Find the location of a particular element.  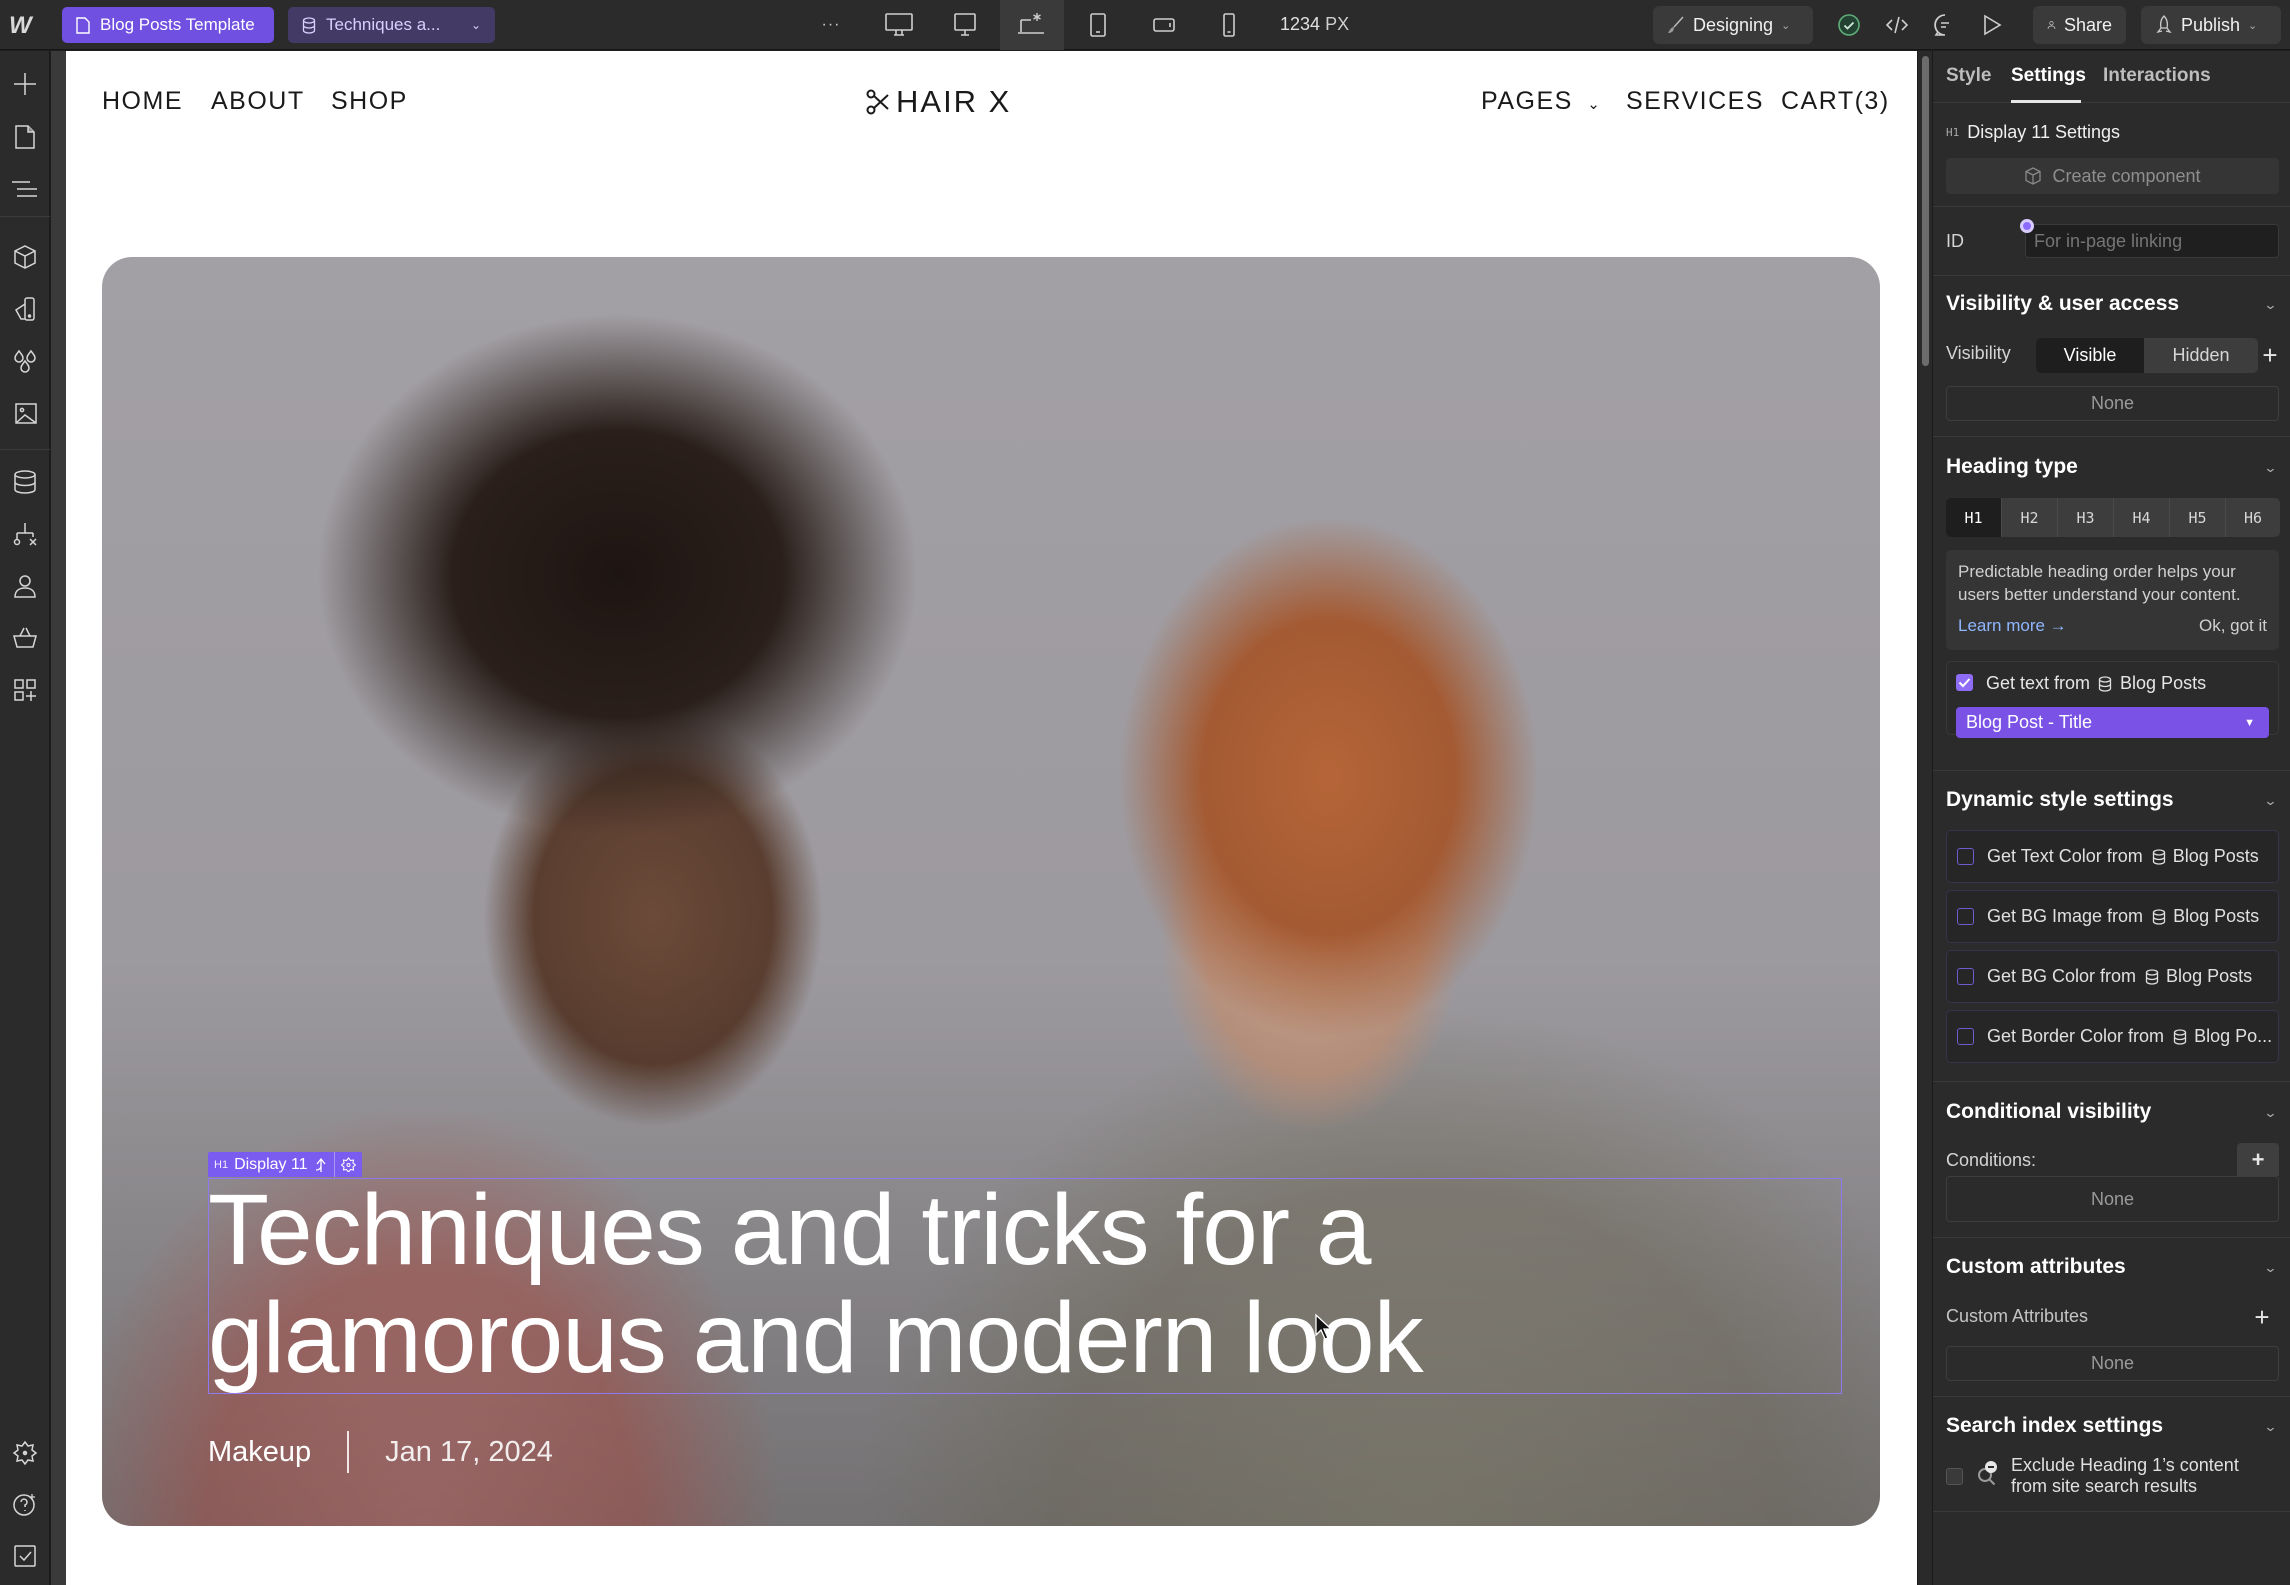

visibility-hidden-option: Hidden is located at coordinates (2201, 355).